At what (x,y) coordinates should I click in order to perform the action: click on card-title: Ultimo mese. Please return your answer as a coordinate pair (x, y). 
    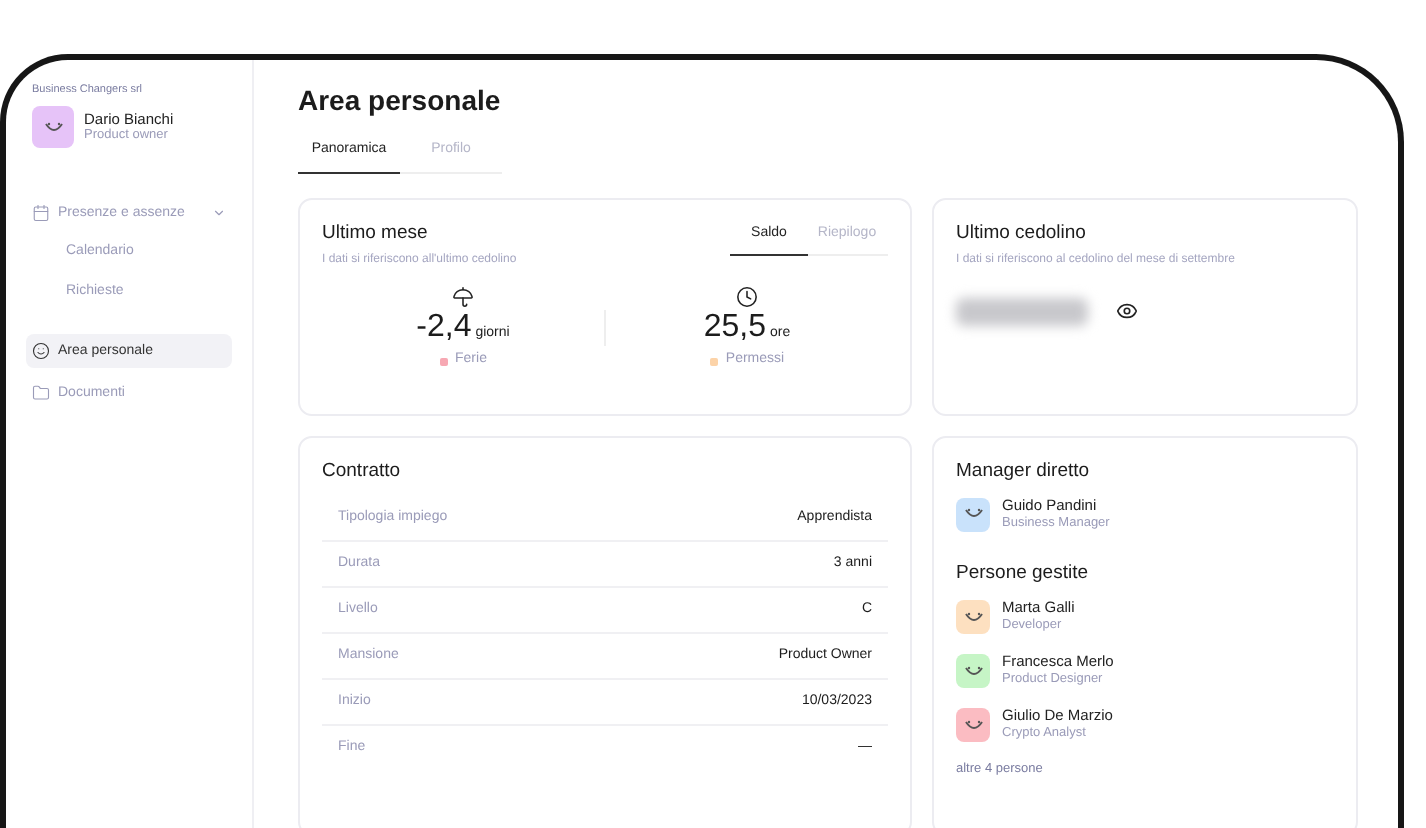
    Looking at the image, I should click on (376, 233).